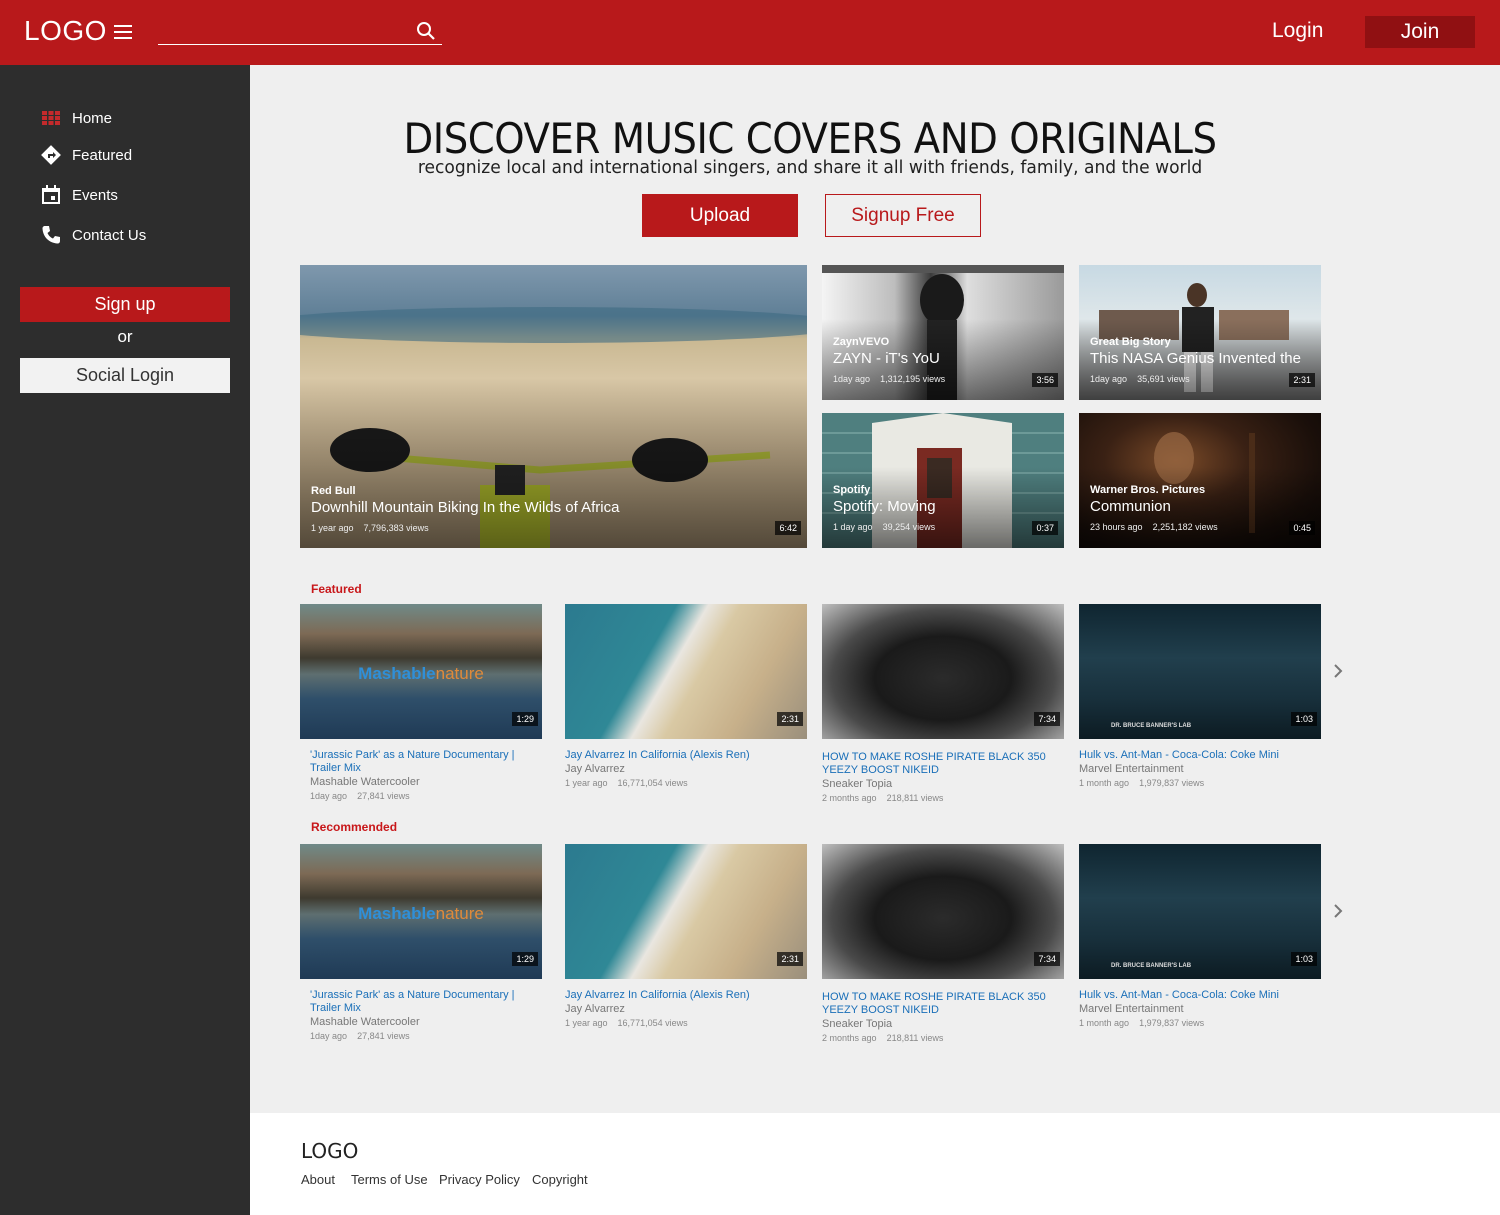 The image size is (1500, 1215). Describe the element at coordinates (1302, 380) in the screenshot. I see `tile-duration: 2:31` at that location.